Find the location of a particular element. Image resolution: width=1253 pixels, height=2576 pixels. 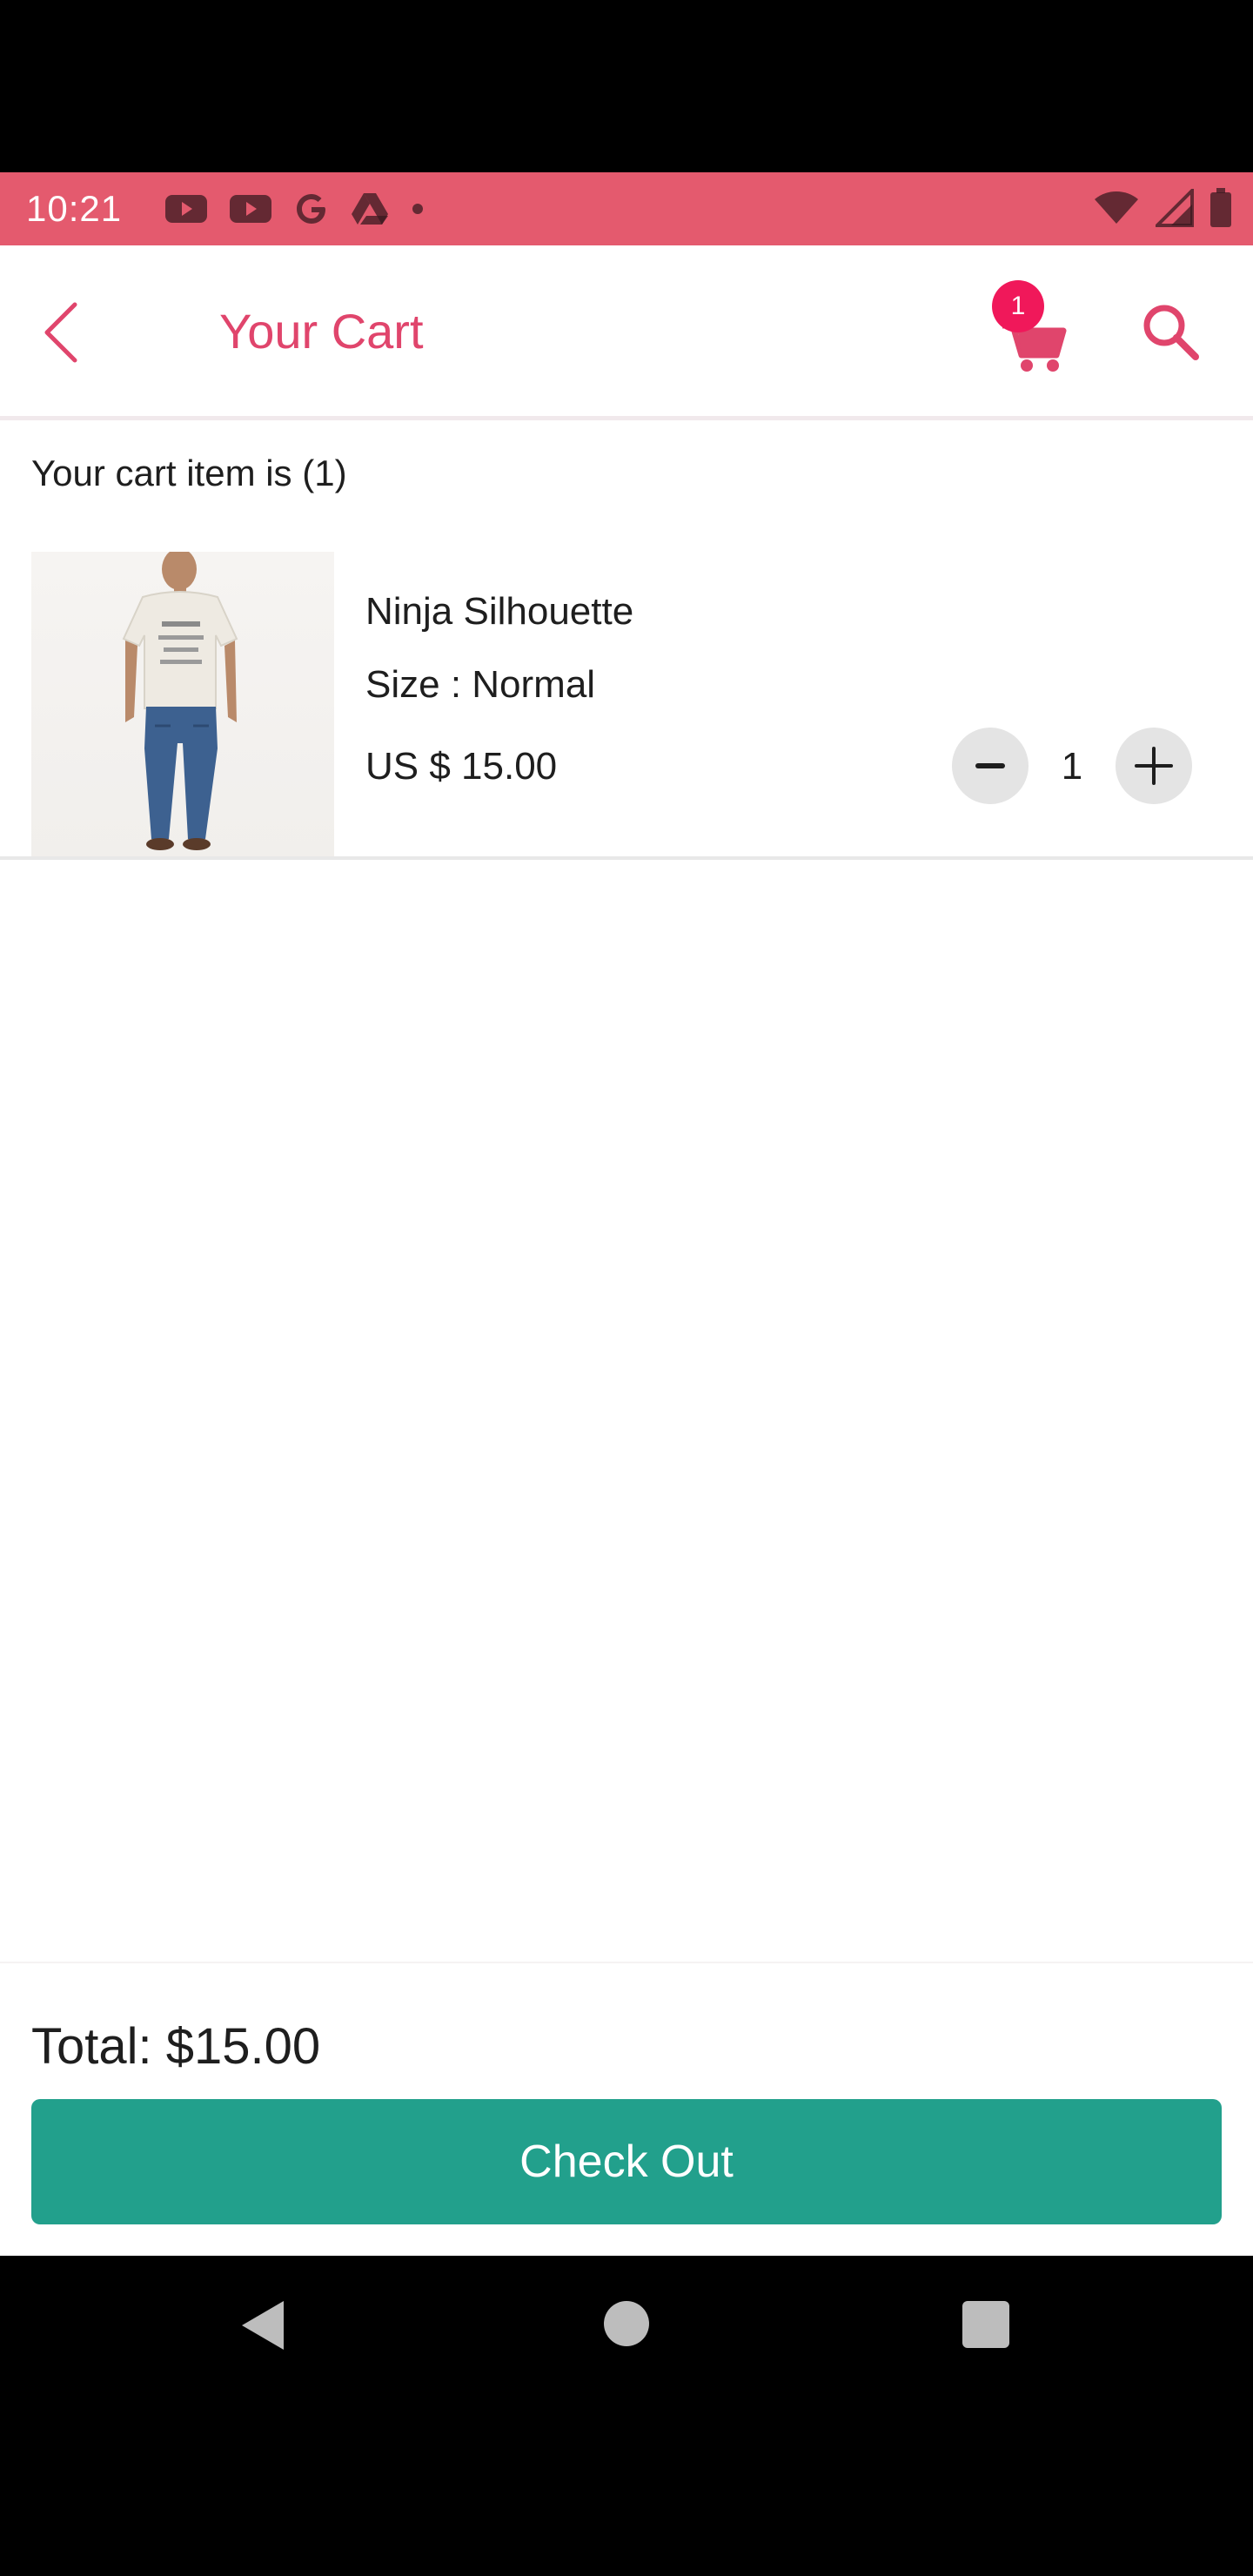

cart-item-count: Your cart item is (1) is located at coordinates (189, 473).